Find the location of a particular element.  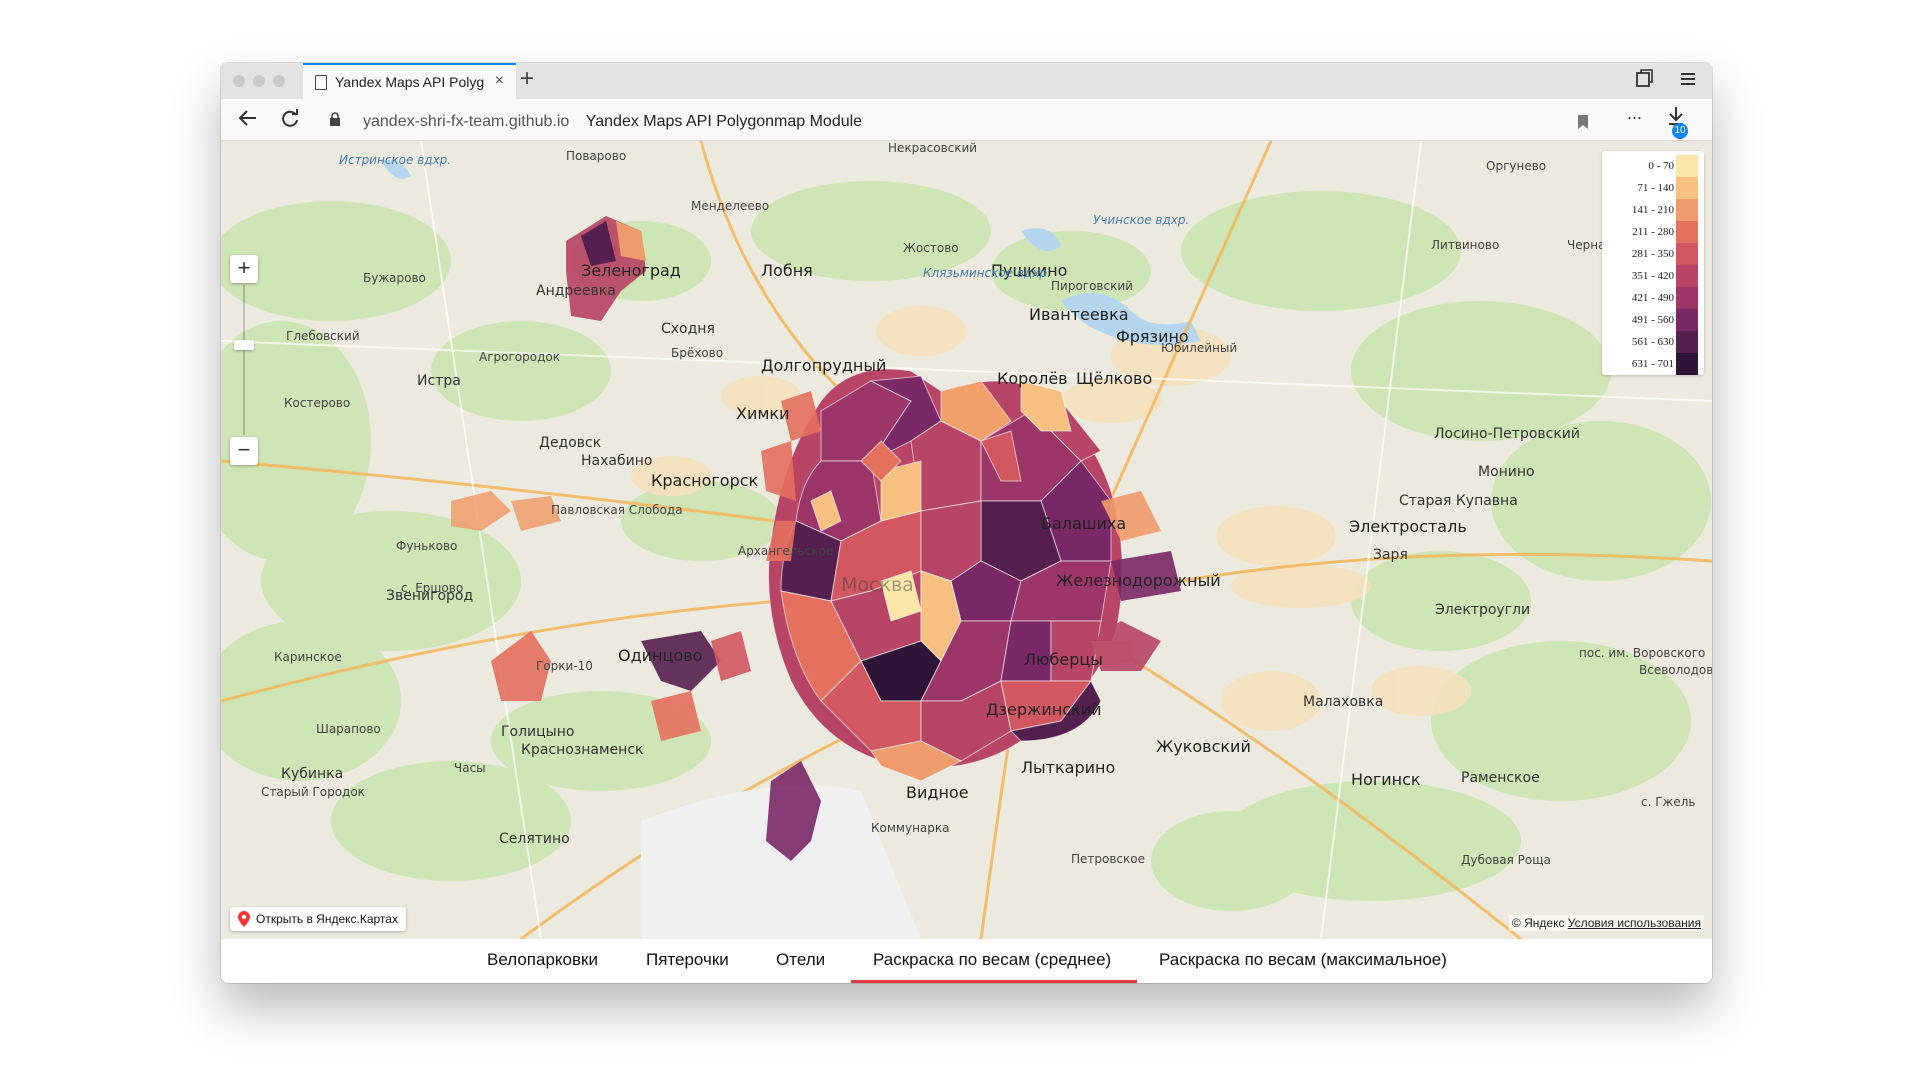

back-arrow-icon is located at coordinates (248, 121).